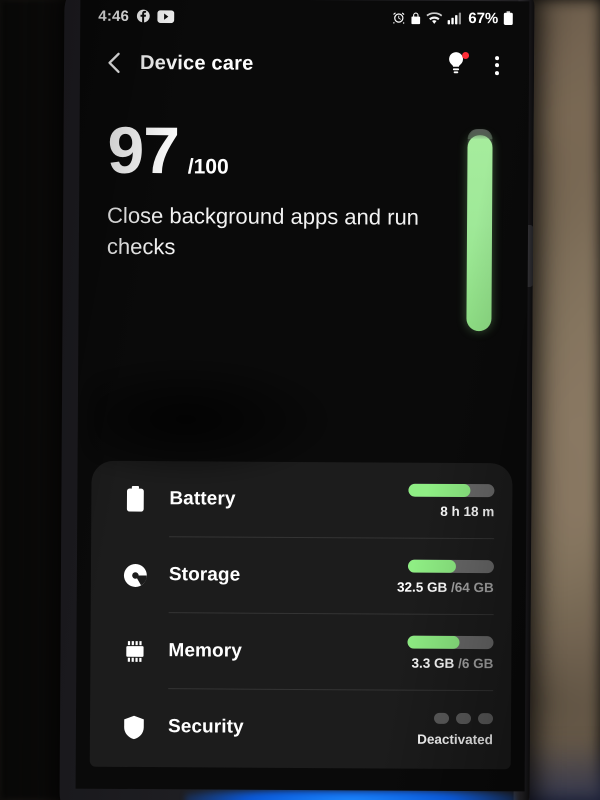 The width and height of the screenshot is (600, 800). Describe the element at coordinates (301, 500) in the screenshot. I see `metric-row-battery: Battery 8 h 18 m` at that location.